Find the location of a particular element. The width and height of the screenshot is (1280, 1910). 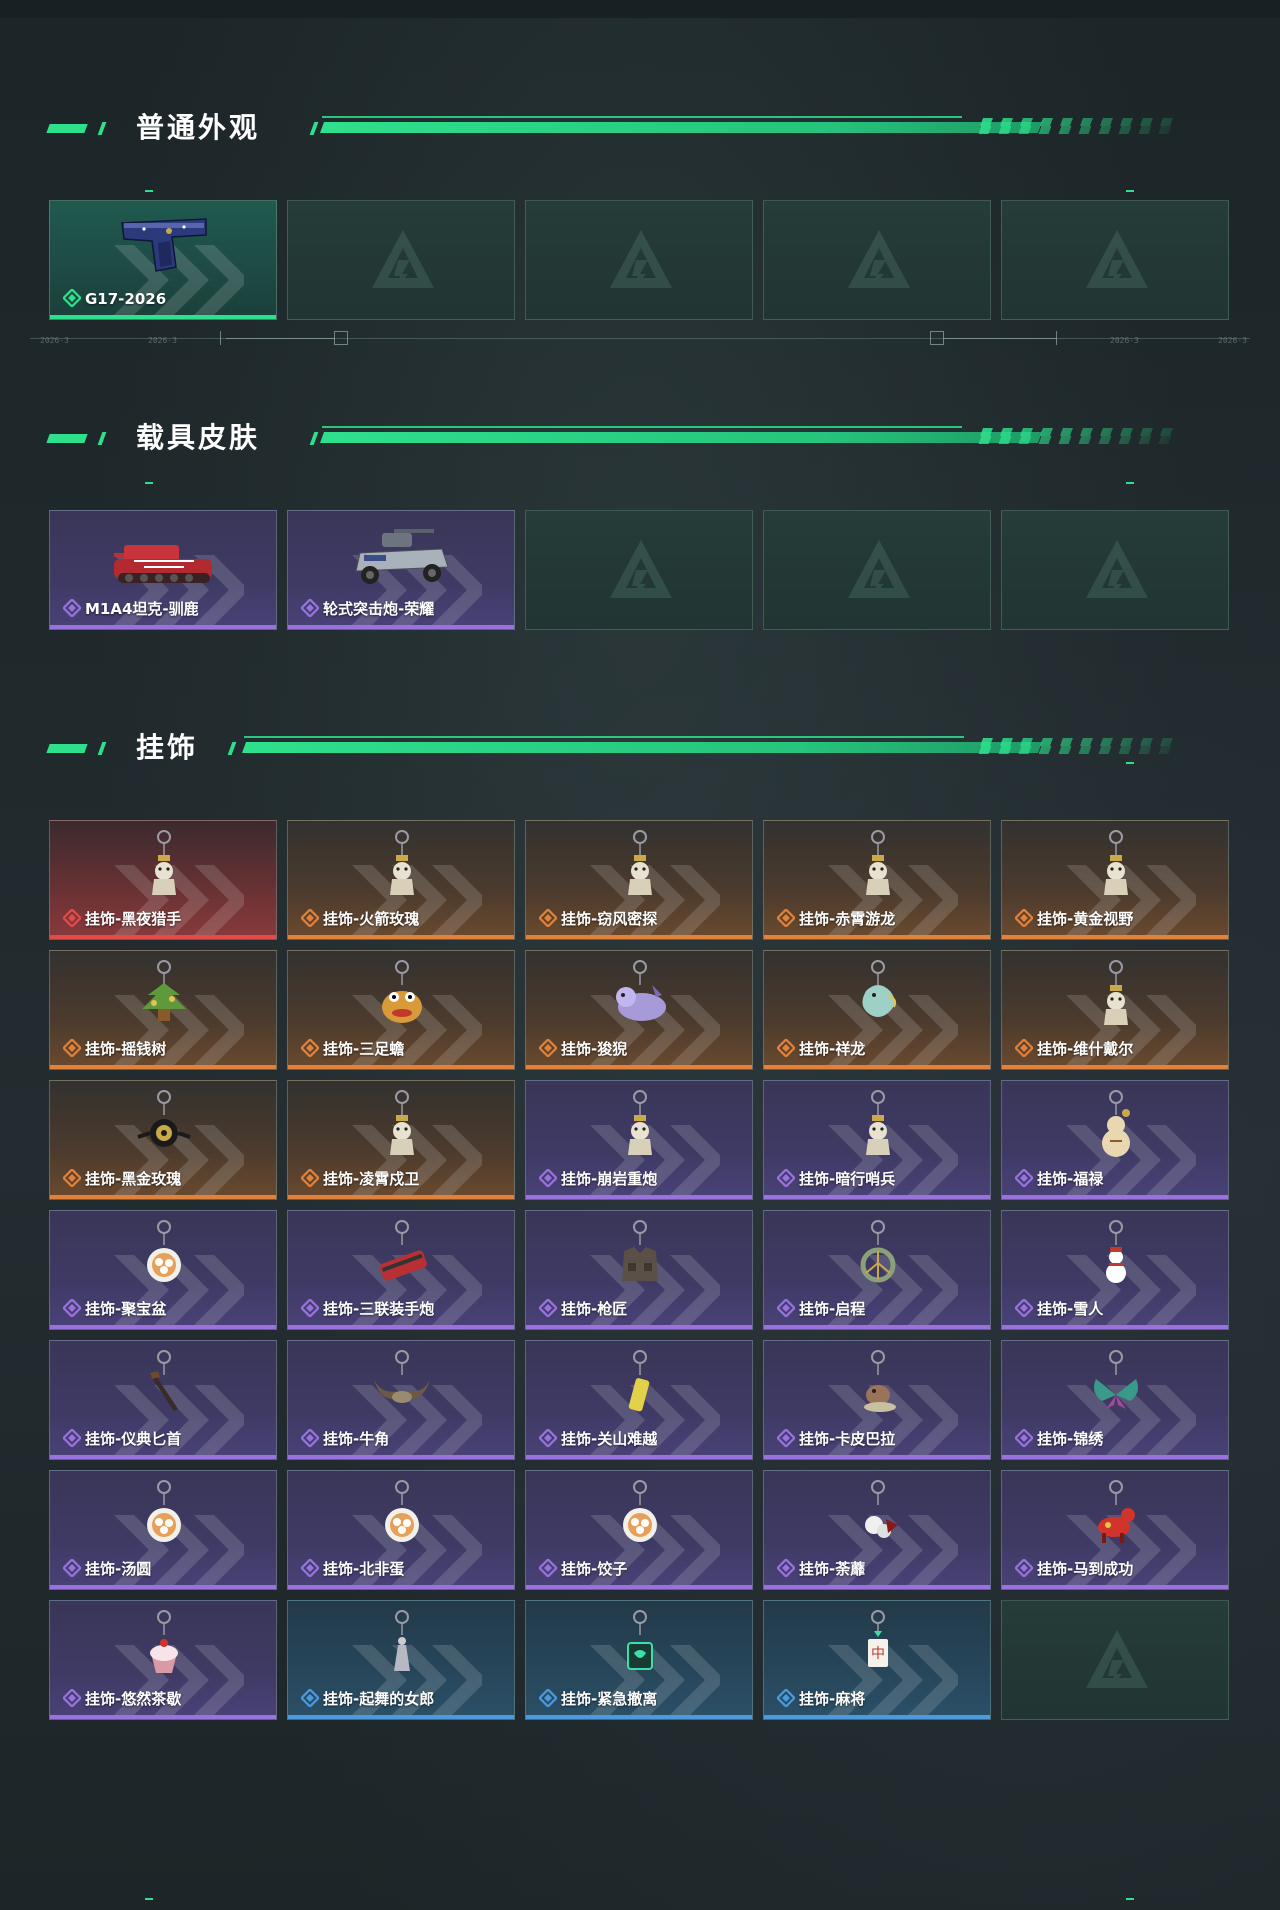

item-name: 挂饰-饺子 is located at coordinates (594, 1569).